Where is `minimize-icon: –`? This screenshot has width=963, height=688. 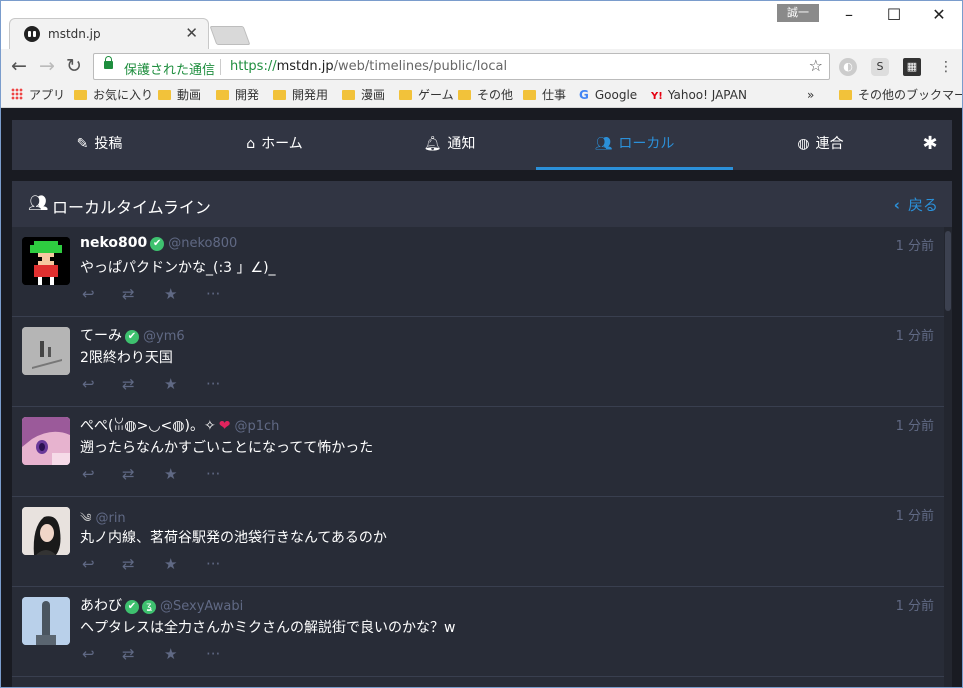
minimize-icon: – is located at coordinates (849, 15).